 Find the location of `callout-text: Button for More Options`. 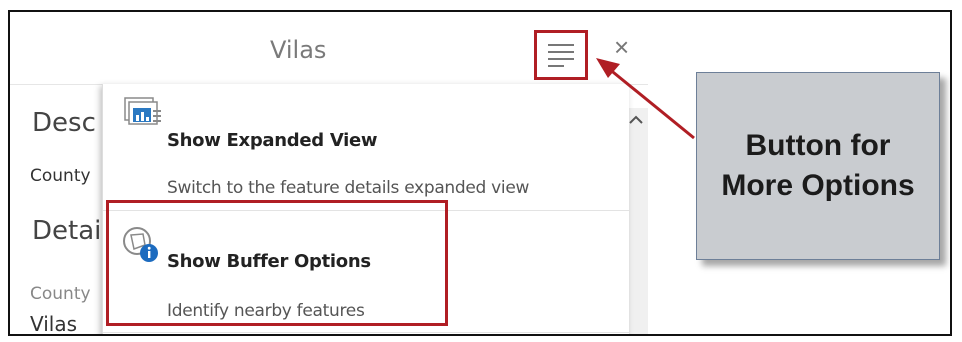

callout-text: Button for More Options is located at coordinates (817, 166).